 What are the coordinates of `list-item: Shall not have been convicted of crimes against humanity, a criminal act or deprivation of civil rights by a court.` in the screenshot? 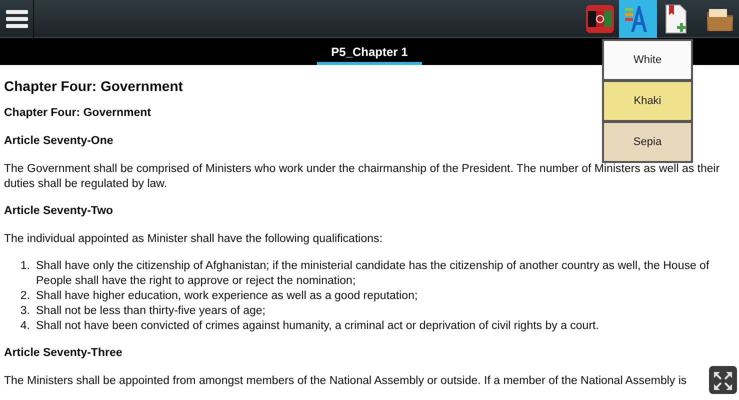 It's located at (317, 326).